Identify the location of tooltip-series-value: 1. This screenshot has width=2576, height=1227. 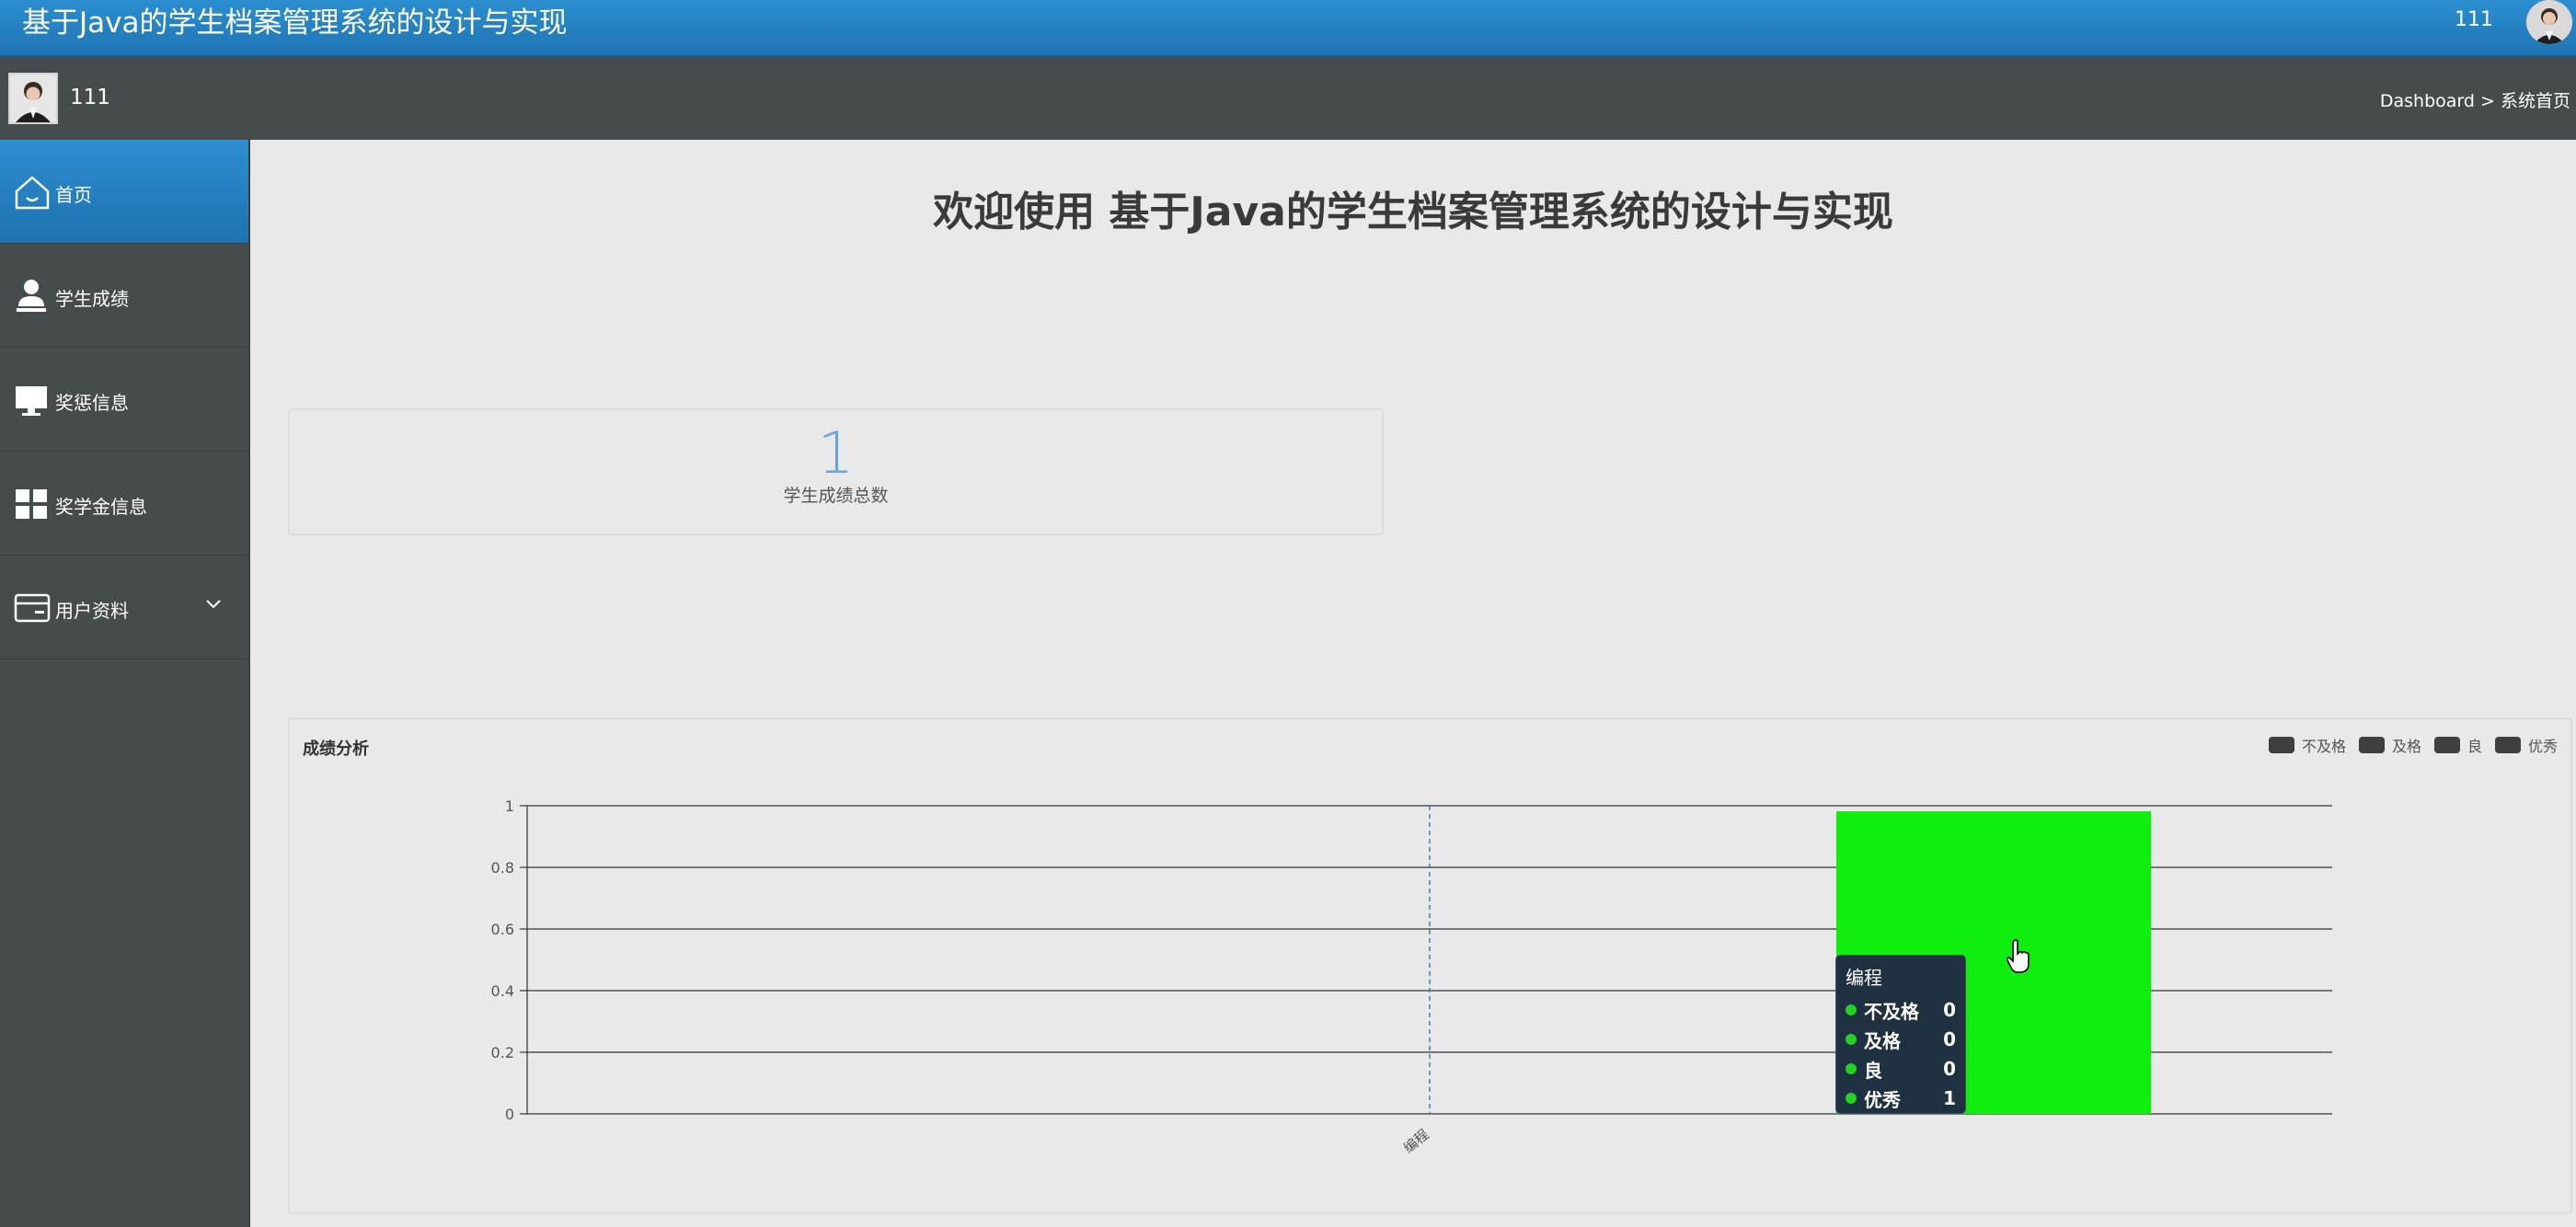
(1949, 1098).